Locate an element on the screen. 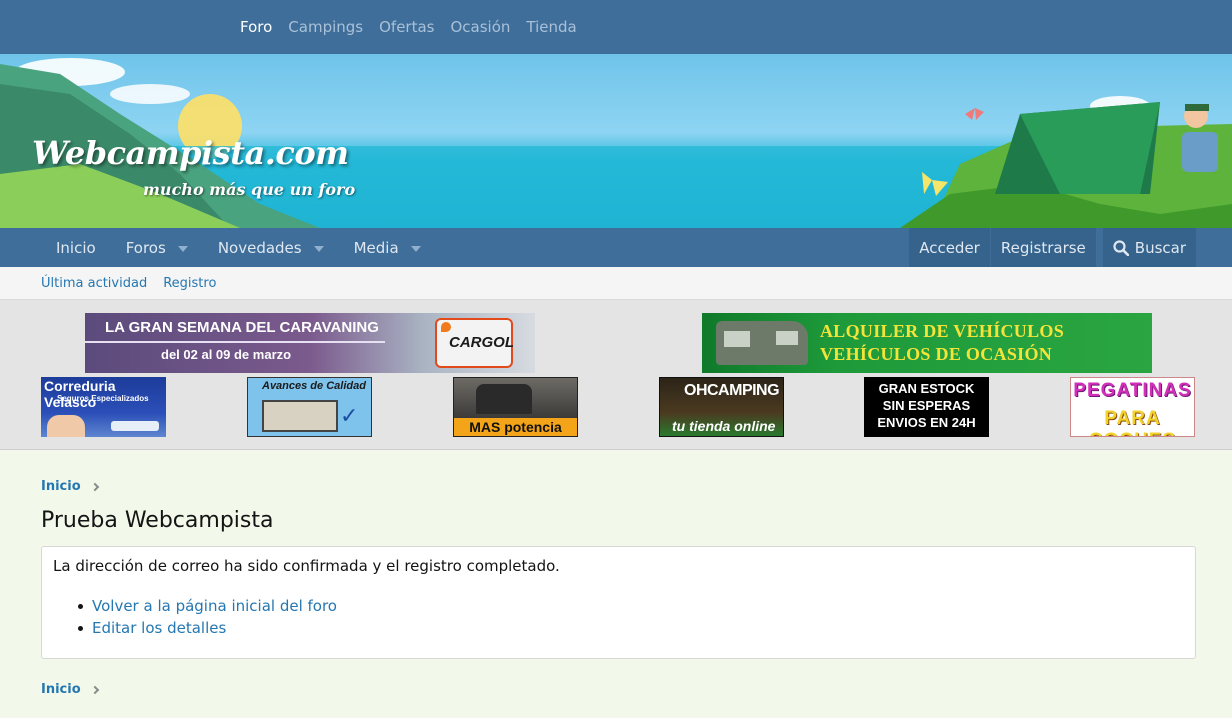 This screenshot has height=718, width=1232. topnav-ofertas: Ofertas is located at coordinates (406, 27).